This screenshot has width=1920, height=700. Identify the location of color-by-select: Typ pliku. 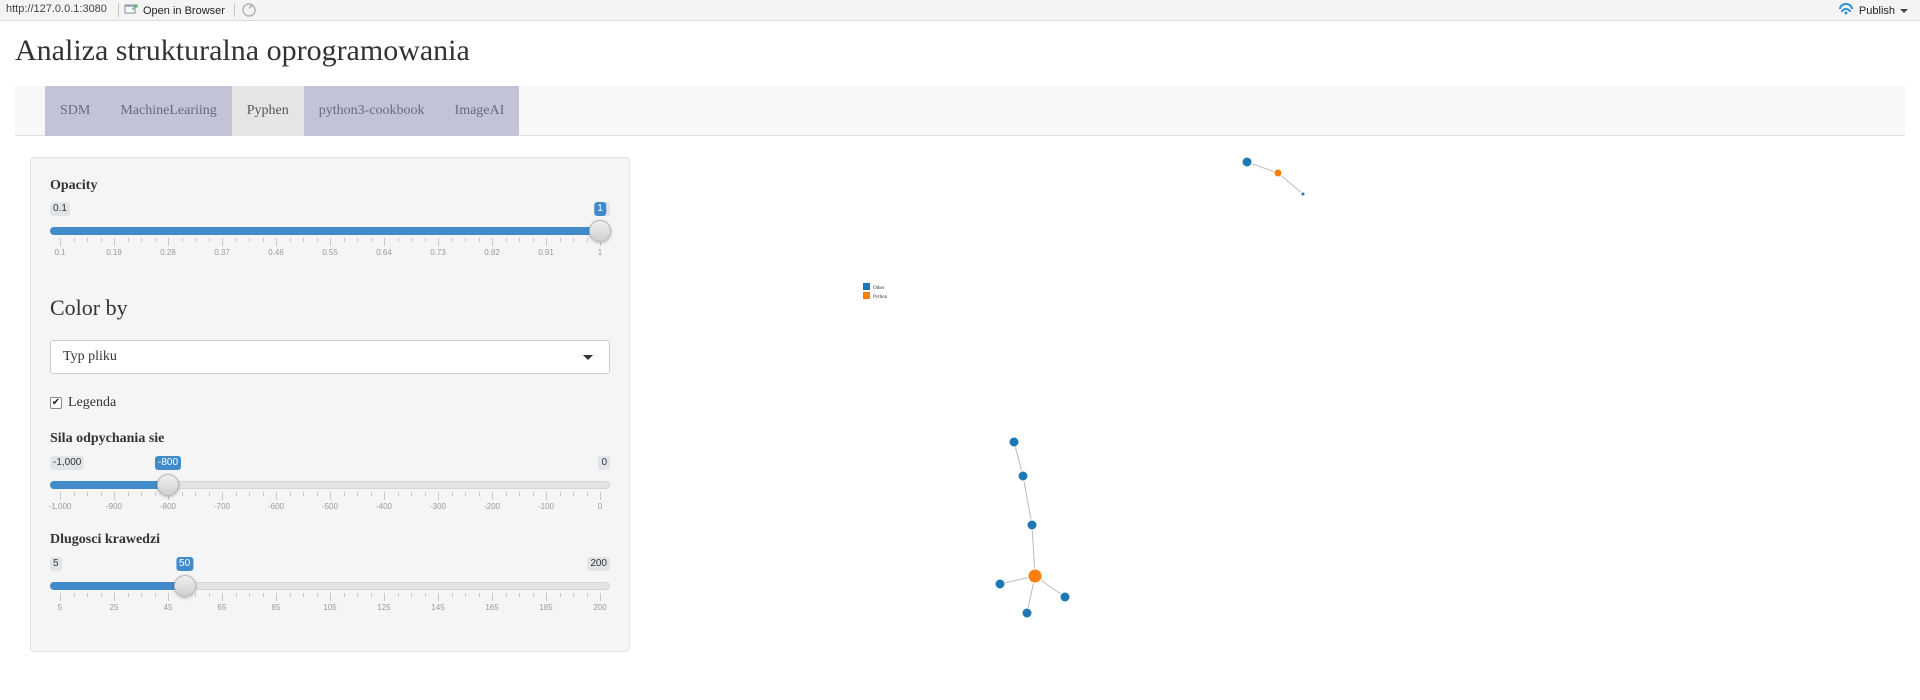
(330, 357).